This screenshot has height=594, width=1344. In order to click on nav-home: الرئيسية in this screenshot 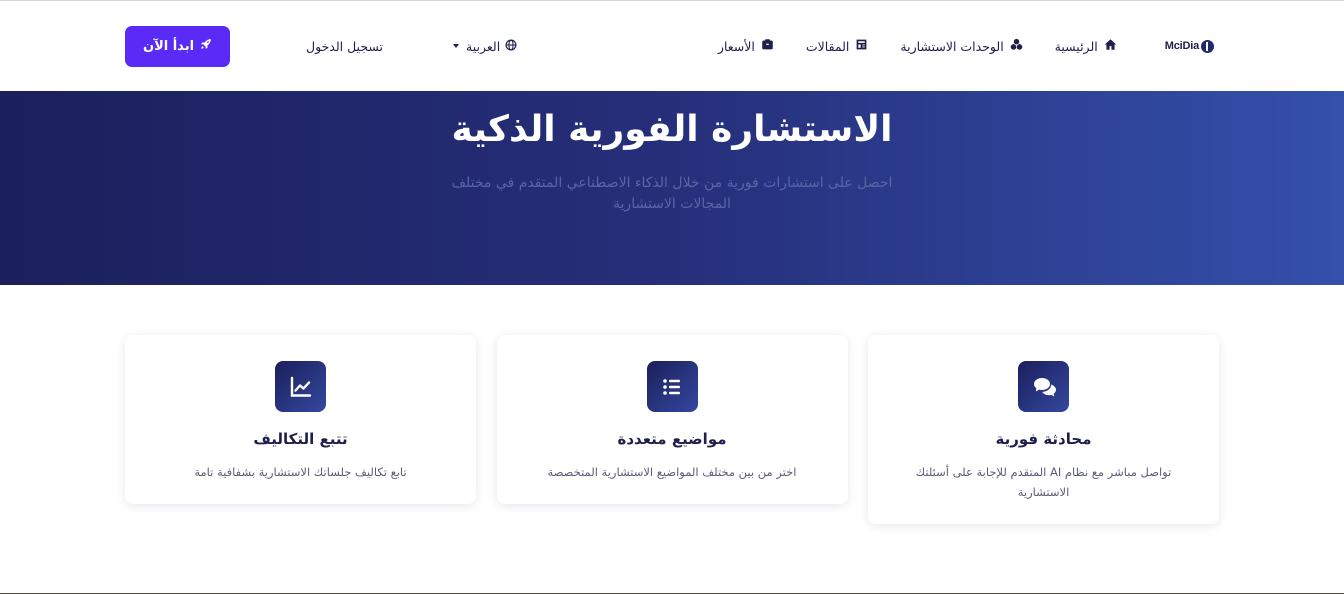, I will do `click(1086, 46)`.